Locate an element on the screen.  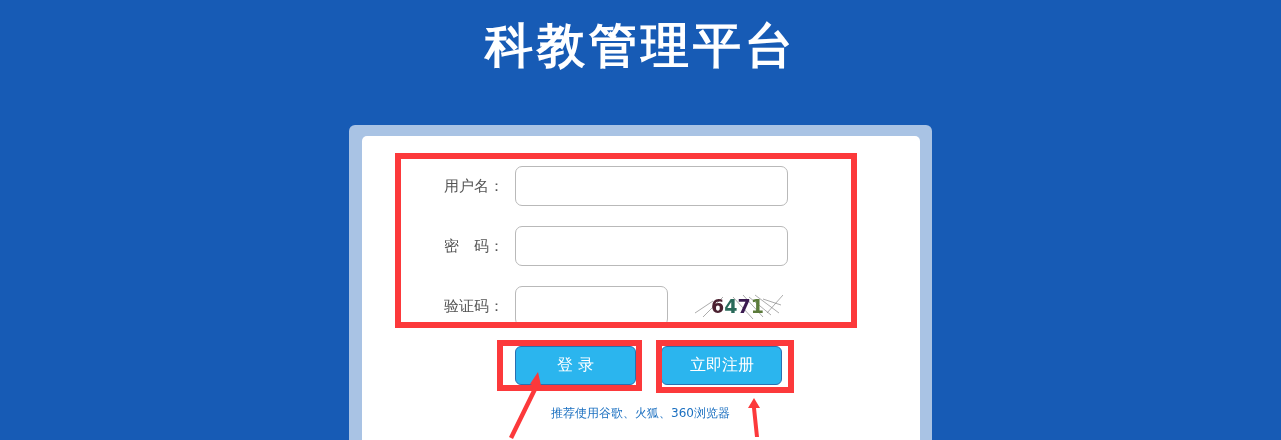
login-button: 登 录 is located at coordinates (575, 365).